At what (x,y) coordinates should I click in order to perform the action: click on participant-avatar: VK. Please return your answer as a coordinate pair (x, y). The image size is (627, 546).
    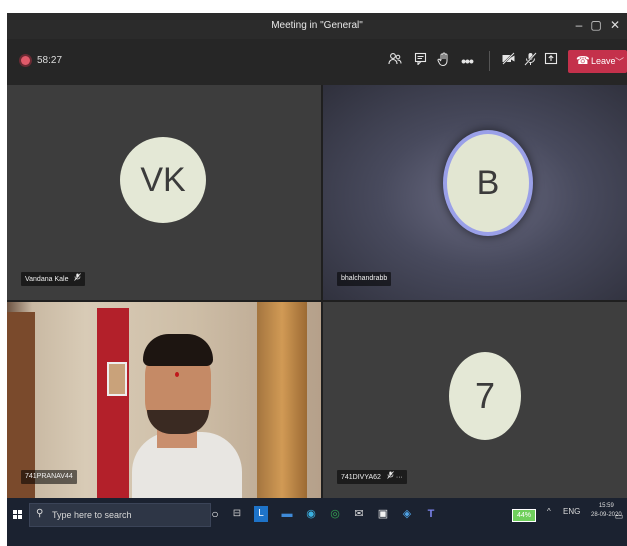
    Looking at the image, I should click on (163, 180).